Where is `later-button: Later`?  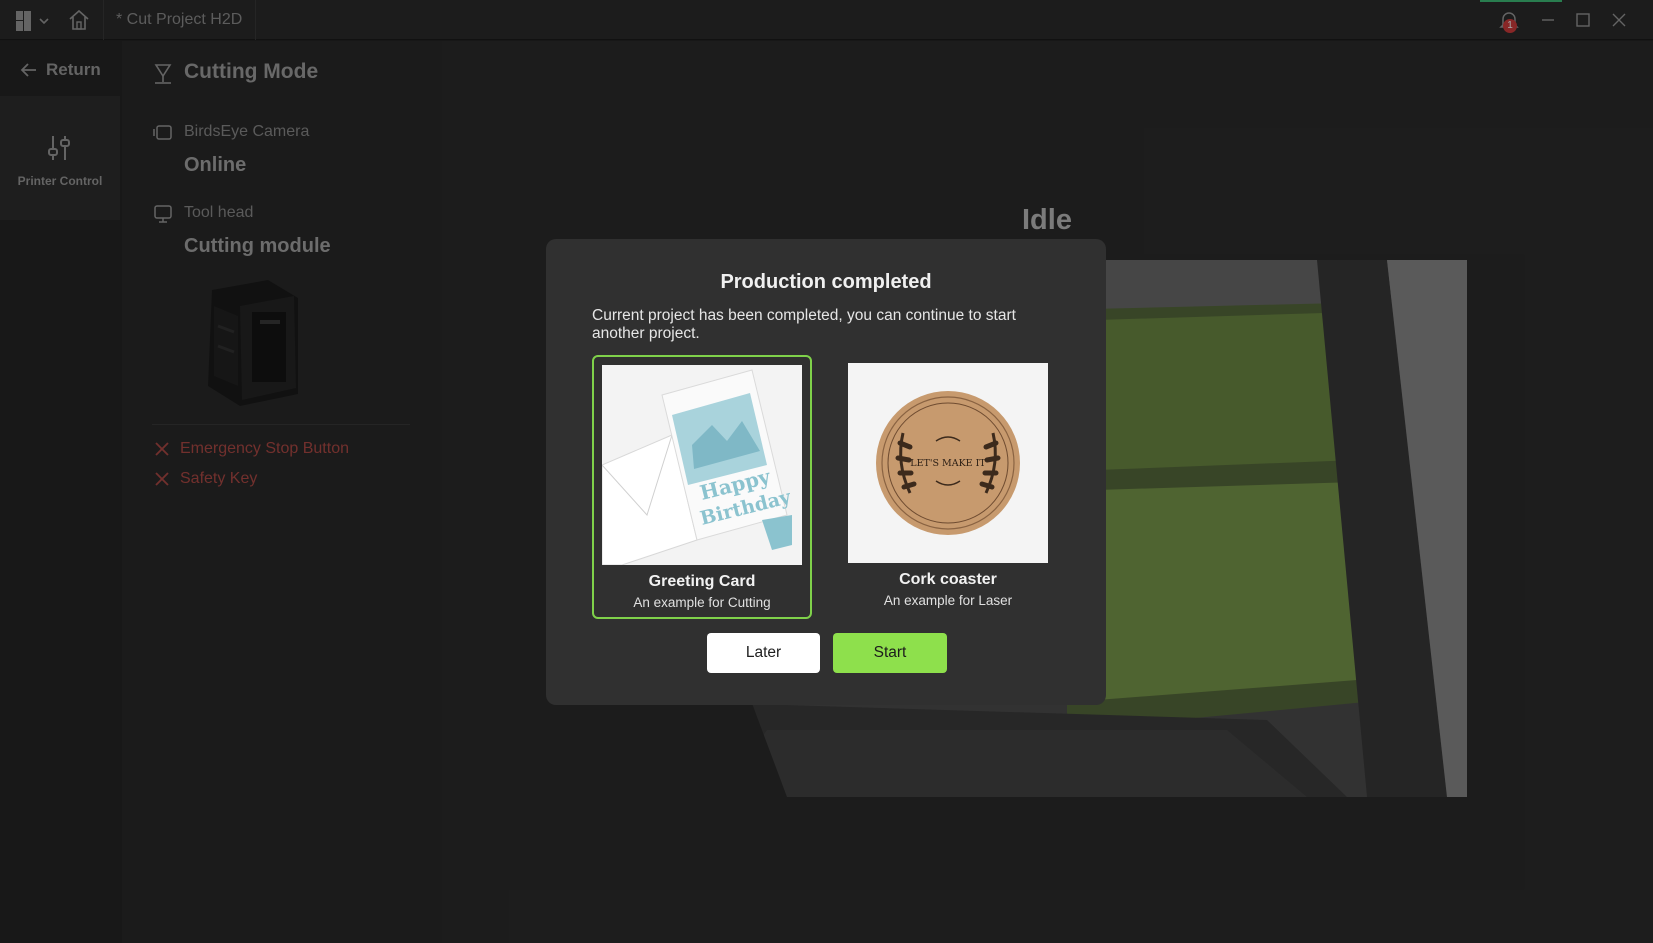
later-button: Later is located at coordinates (763, 653).